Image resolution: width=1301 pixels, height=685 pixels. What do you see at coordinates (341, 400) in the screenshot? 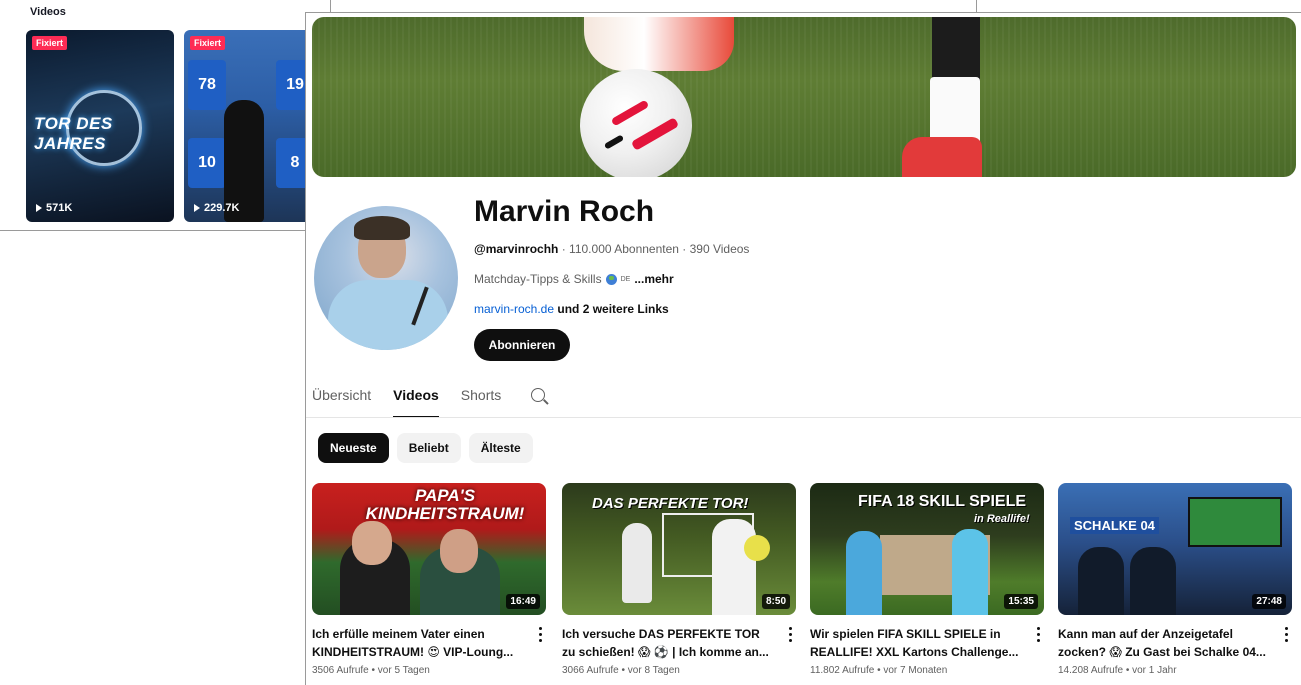
I see `tab-overview: Übersicht` at bounding box center [341, 400].